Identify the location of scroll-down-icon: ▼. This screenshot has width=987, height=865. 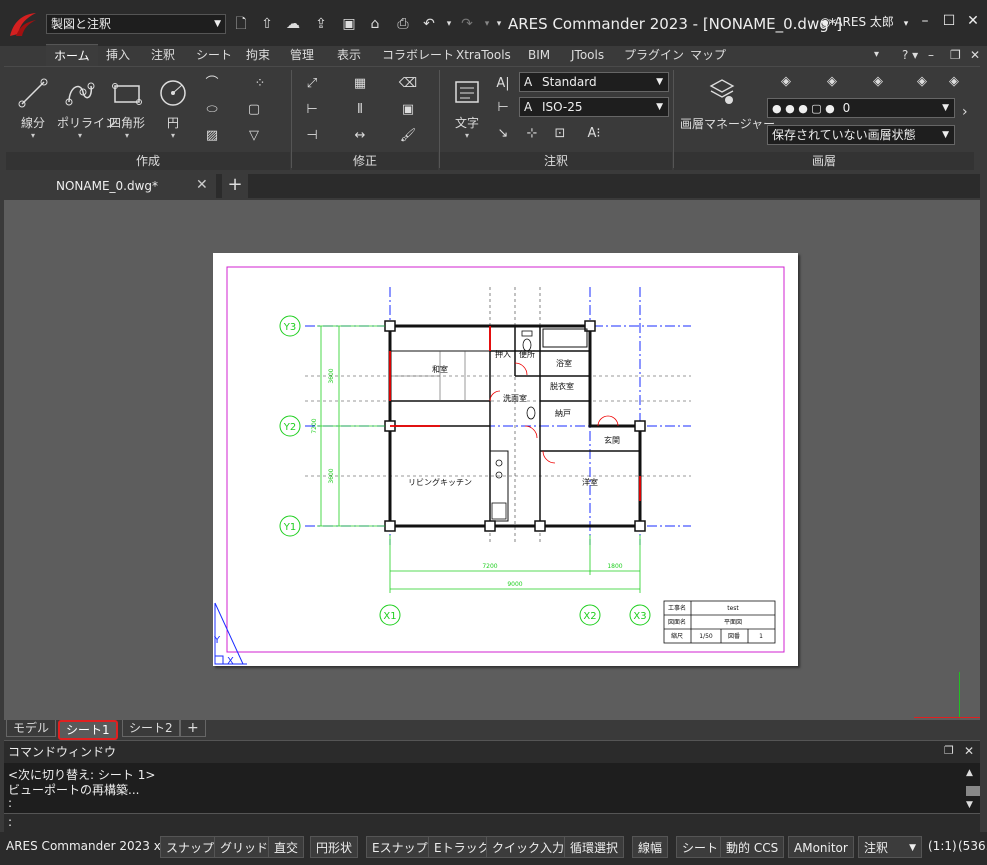
(969, 805).